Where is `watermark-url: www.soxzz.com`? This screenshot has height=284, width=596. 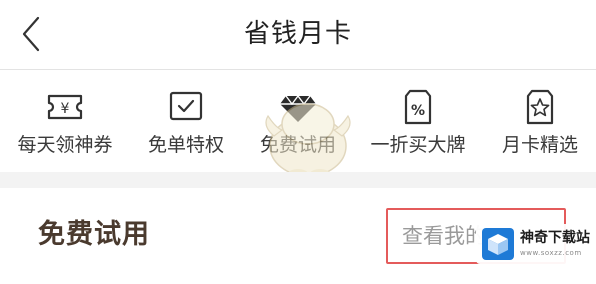 watermark-url: www.soxzz.com is located at coordinates (551, 253).